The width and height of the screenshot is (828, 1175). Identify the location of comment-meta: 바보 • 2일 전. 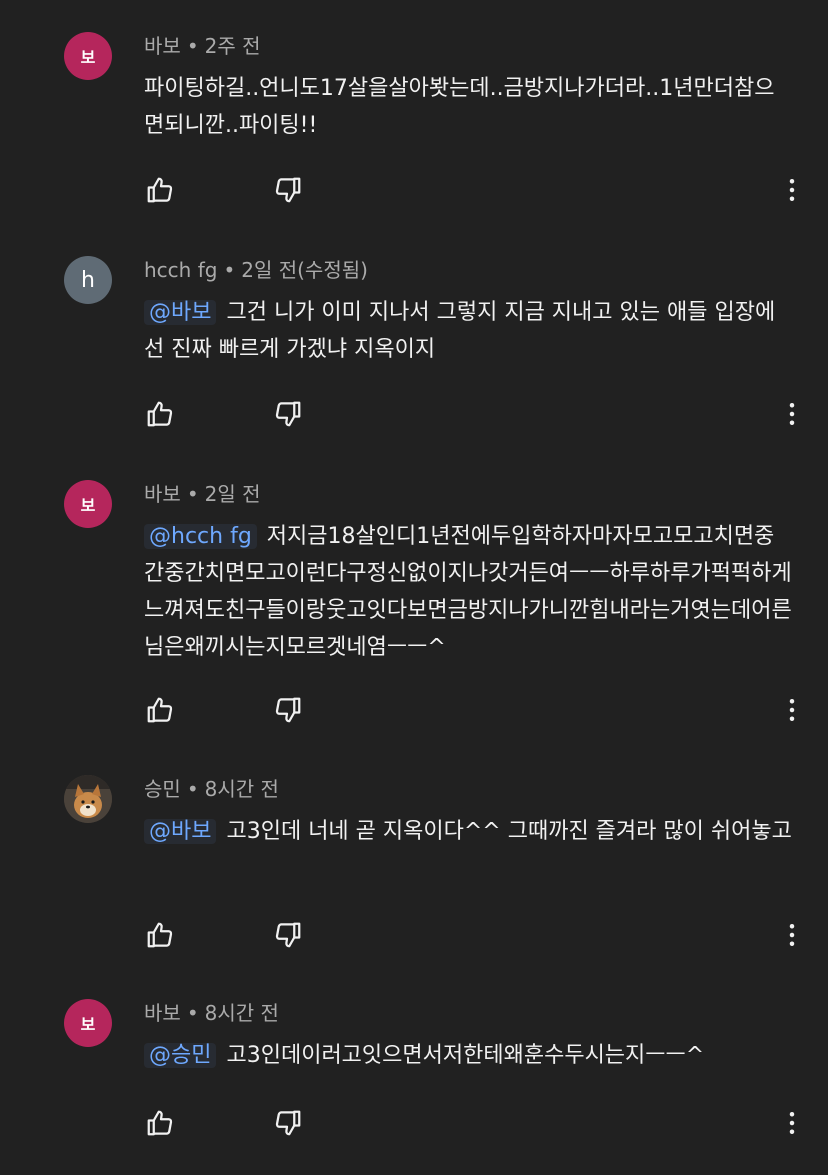
(202, 494).